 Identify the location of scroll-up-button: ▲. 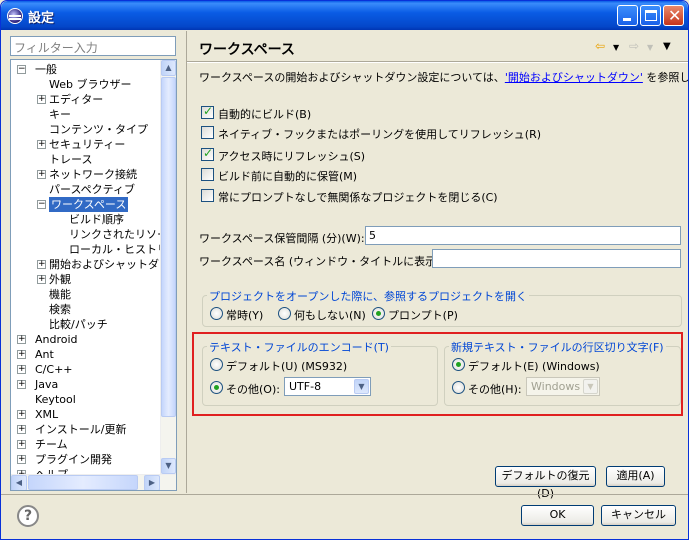
(168, 68).